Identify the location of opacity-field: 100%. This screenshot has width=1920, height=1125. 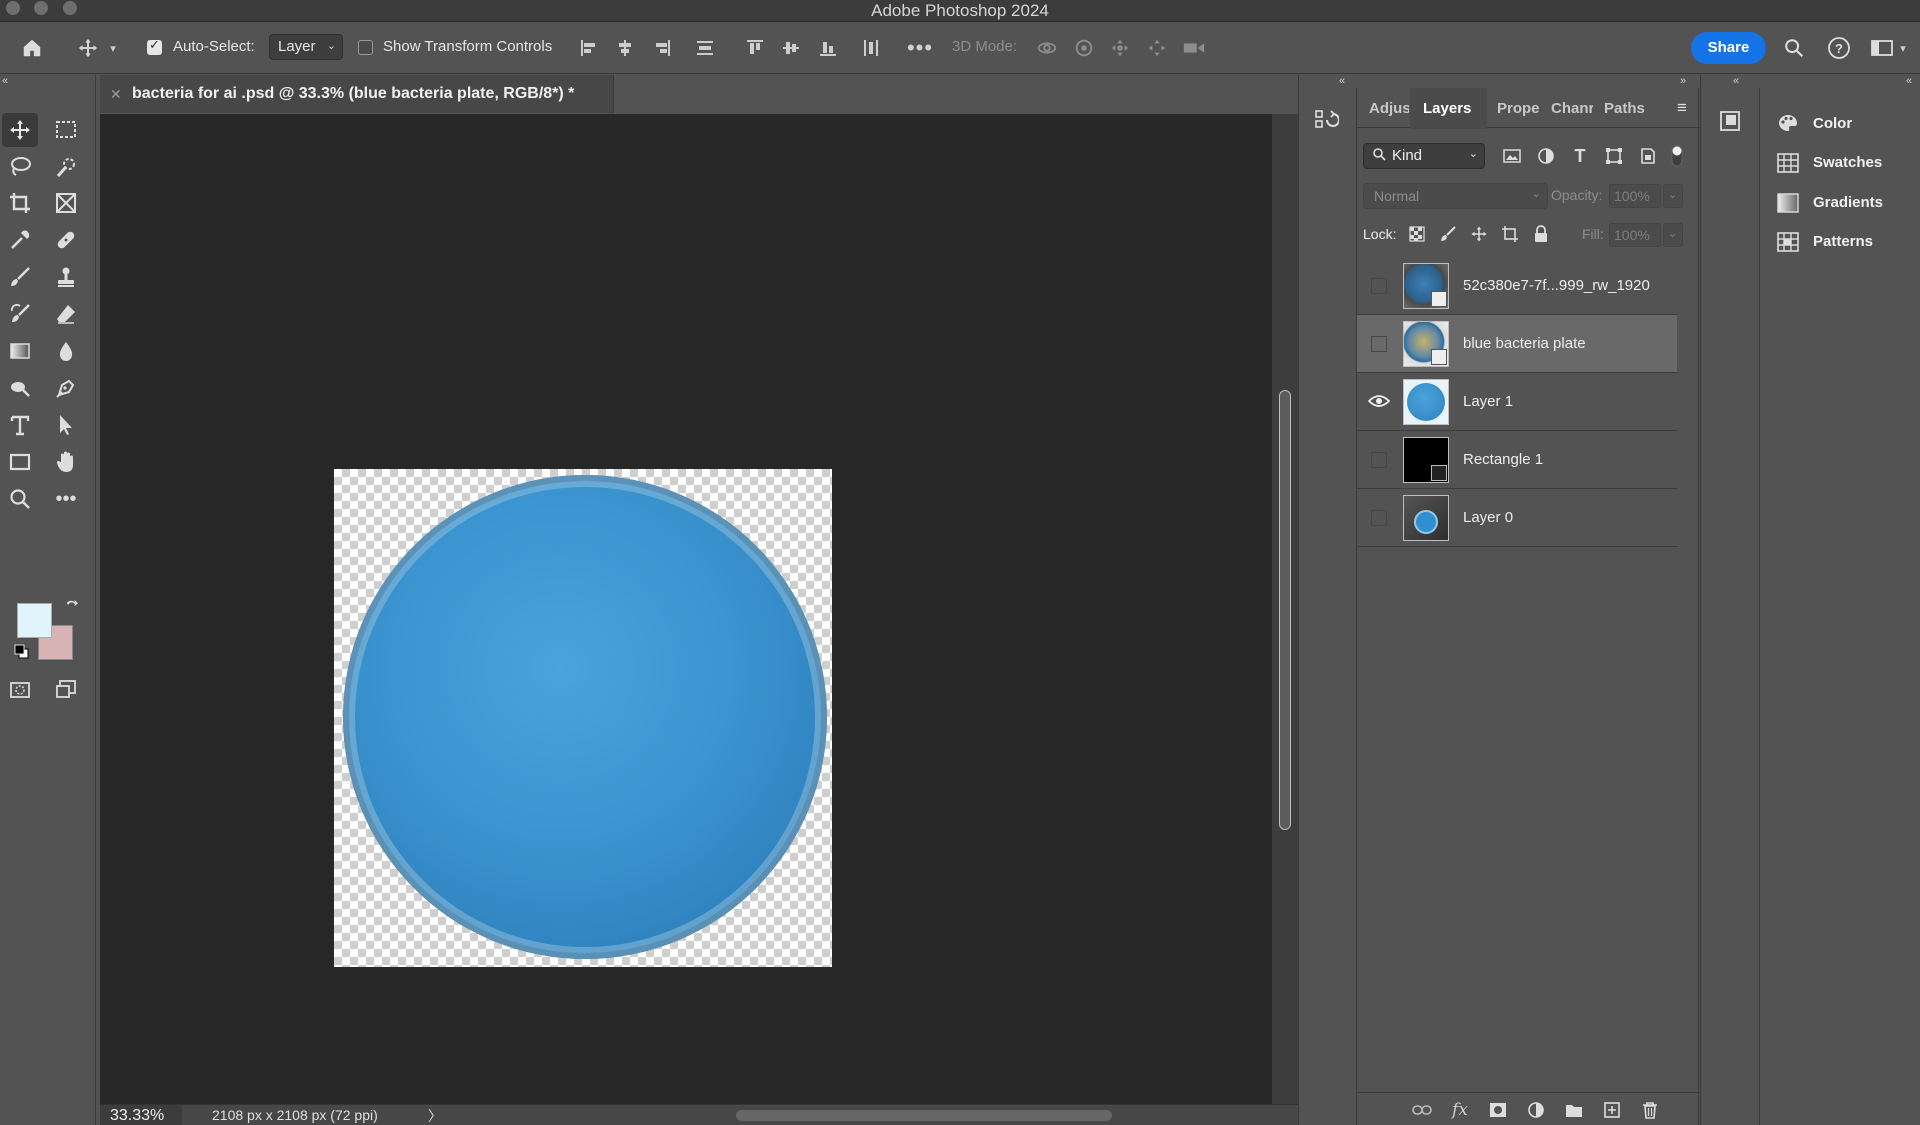
(1635, 196).